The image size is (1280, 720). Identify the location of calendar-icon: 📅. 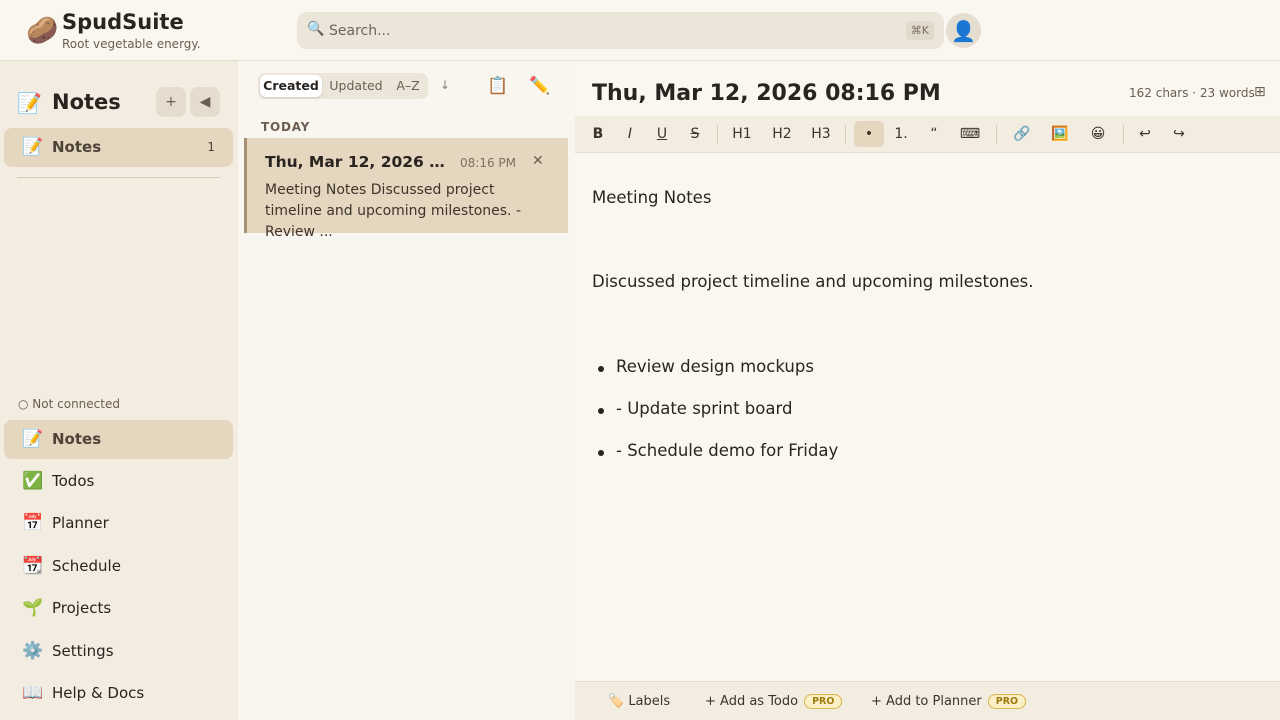
(33, 523).